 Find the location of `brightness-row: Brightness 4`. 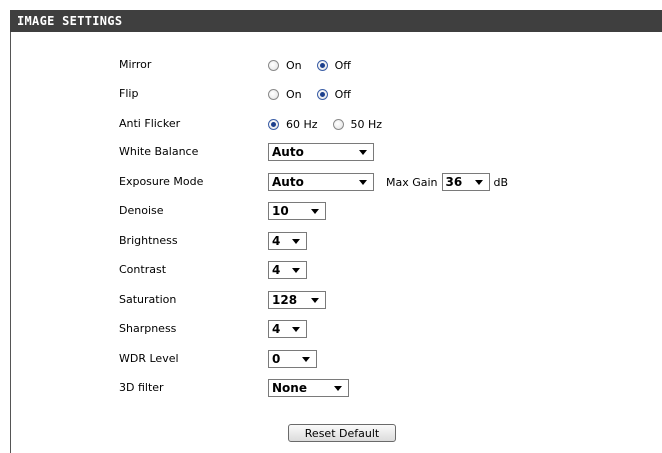

brightness-row: Brightness 4 is located at coordinates (331, 241).